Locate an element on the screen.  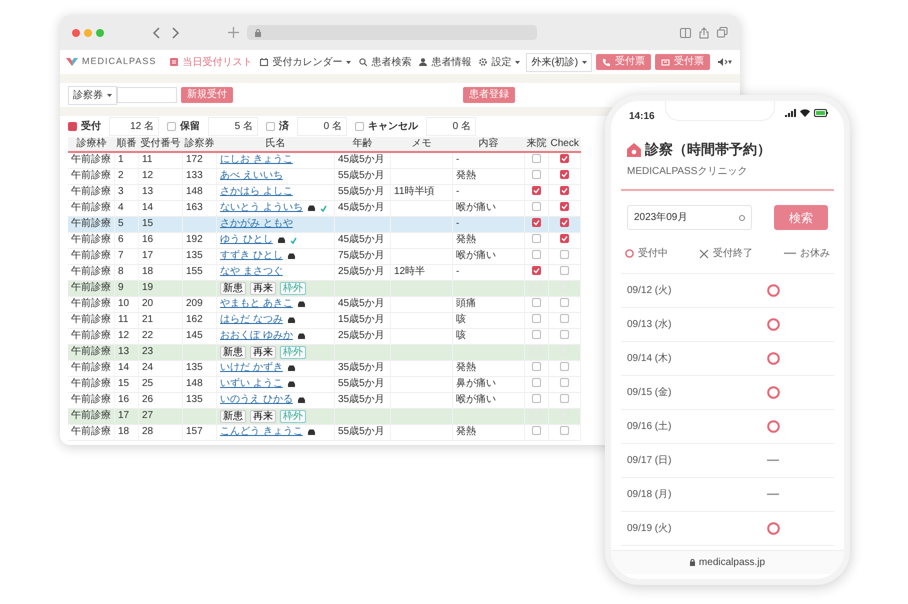
filter-label: 保留 is located at coordinates (190, 127).